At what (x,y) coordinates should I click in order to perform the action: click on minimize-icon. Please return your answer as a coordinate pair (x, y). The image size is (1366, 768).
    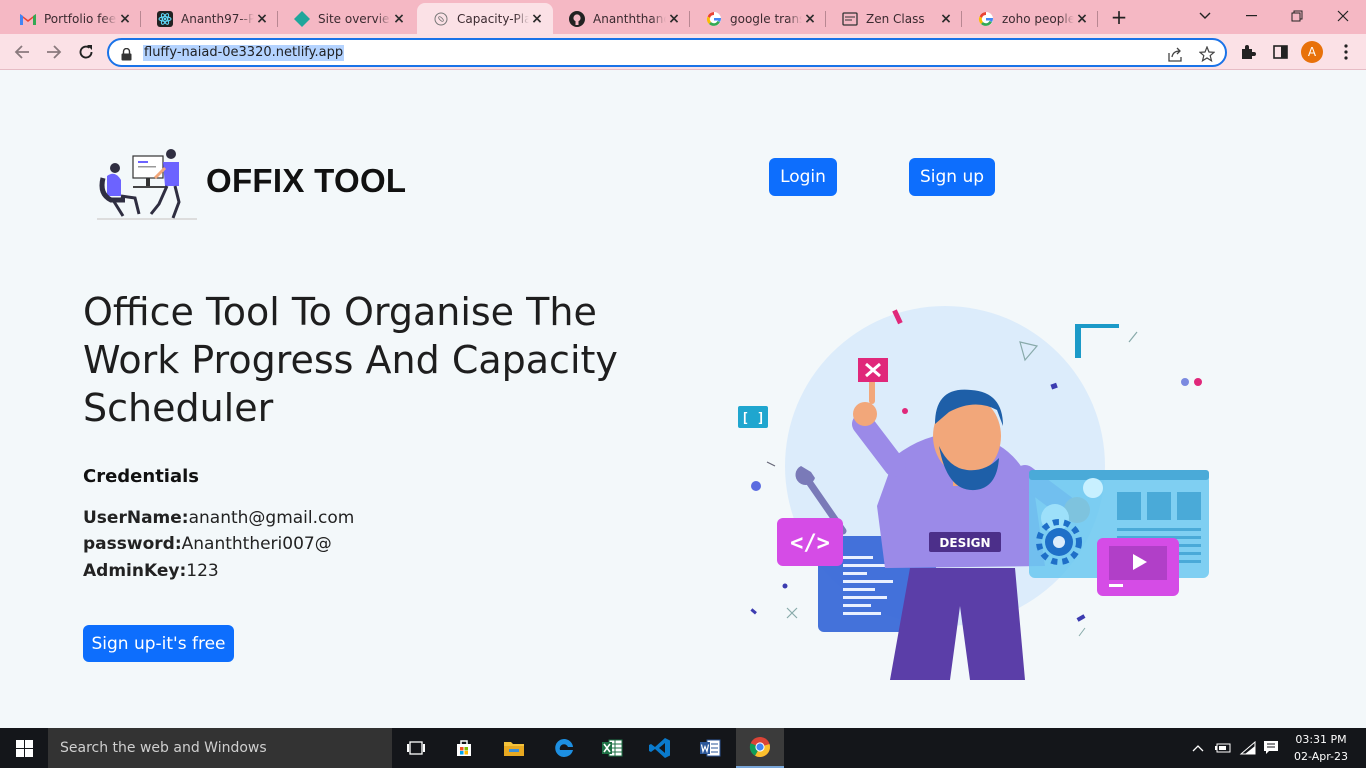
    Looking at the image, I should click on (1251, 16).